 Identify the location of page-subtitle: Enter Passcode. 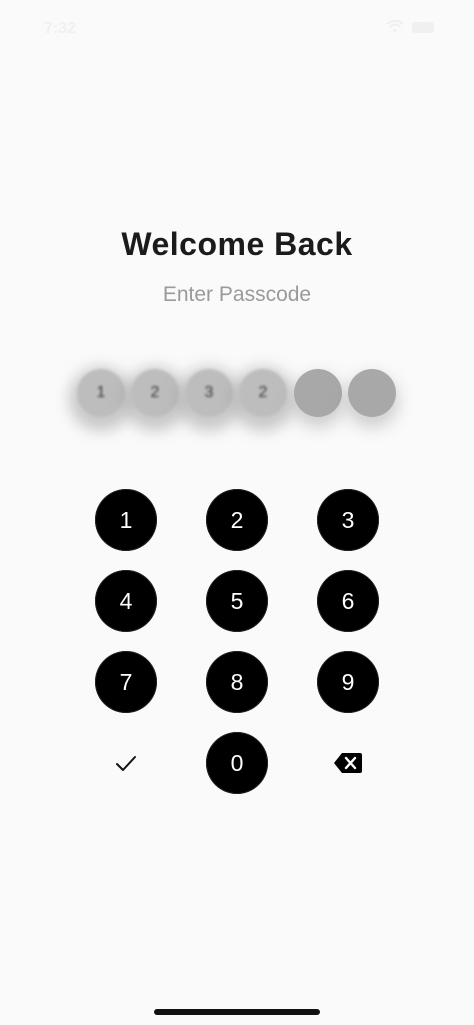
(237, 294).